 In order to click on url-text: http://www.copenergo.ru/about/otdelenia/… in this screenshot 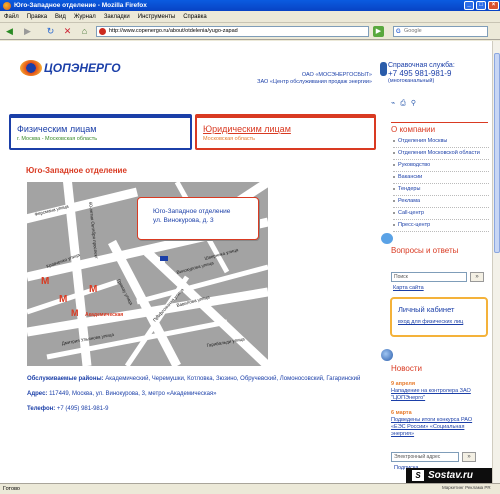, I will do `click(173, 31)`.